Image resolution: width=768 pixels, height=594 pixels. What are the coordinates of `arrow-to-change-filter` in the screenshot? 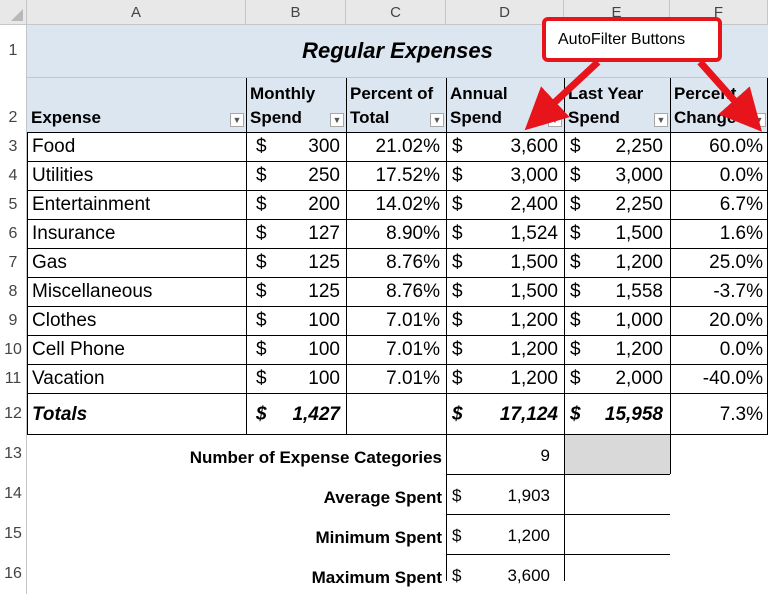 It's located at (729, 95).